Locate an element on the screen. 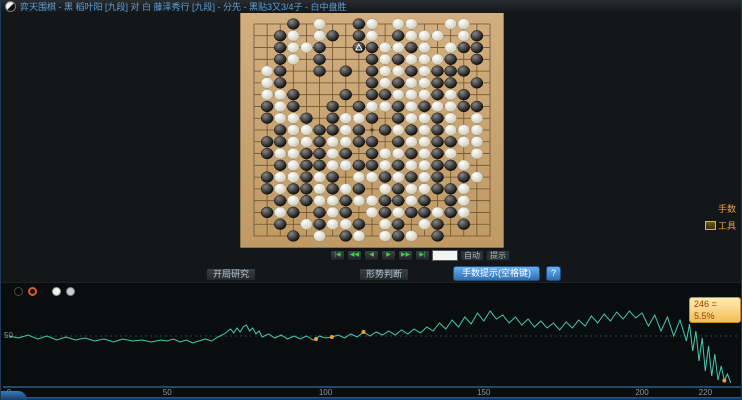 The width and height of the screenshot is (742, 400). black-dot-toggle is located at coordinates (18, 291).